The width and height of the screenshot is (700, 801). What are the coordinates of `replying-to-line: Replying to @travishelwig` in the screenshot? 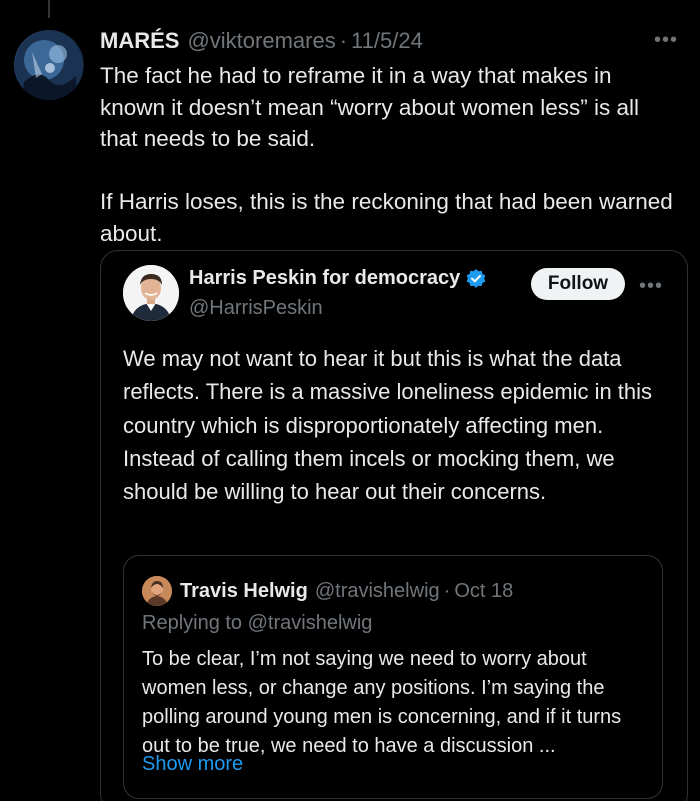 It's located at (257, 623).